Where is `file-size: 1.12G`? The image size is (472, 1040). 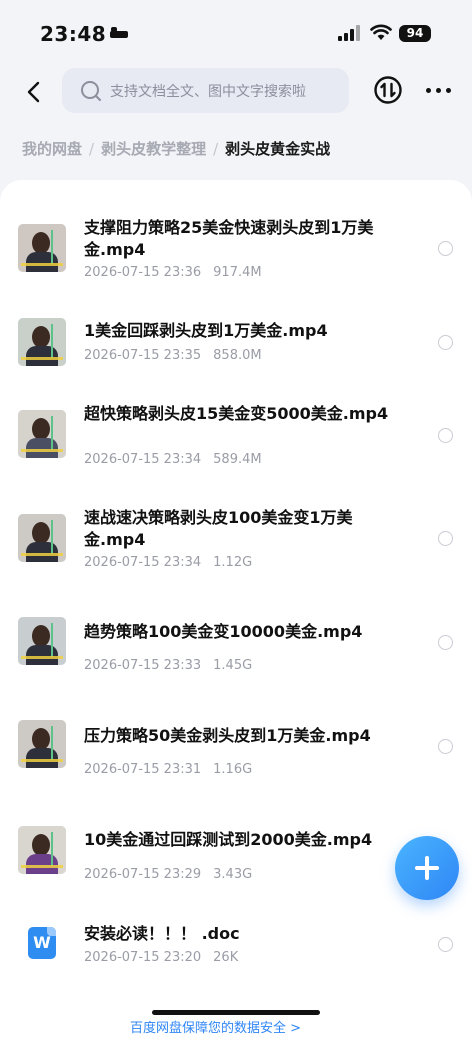 file-size: 1.12G is located at coordinates (233, 562).